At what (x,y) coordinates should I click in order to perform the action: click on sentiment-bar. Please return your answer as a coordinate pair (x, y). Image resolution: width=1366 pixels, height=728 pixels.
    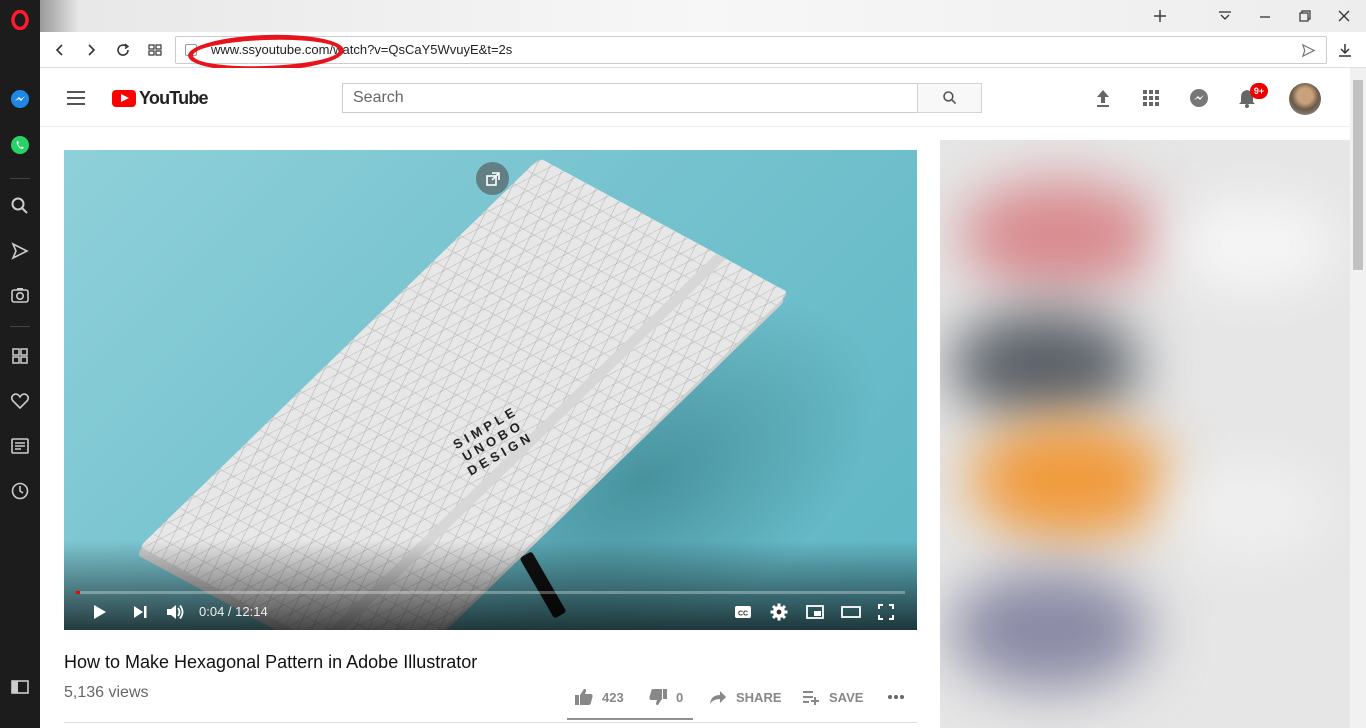
    Looking at the image, I should click on (630, 719).